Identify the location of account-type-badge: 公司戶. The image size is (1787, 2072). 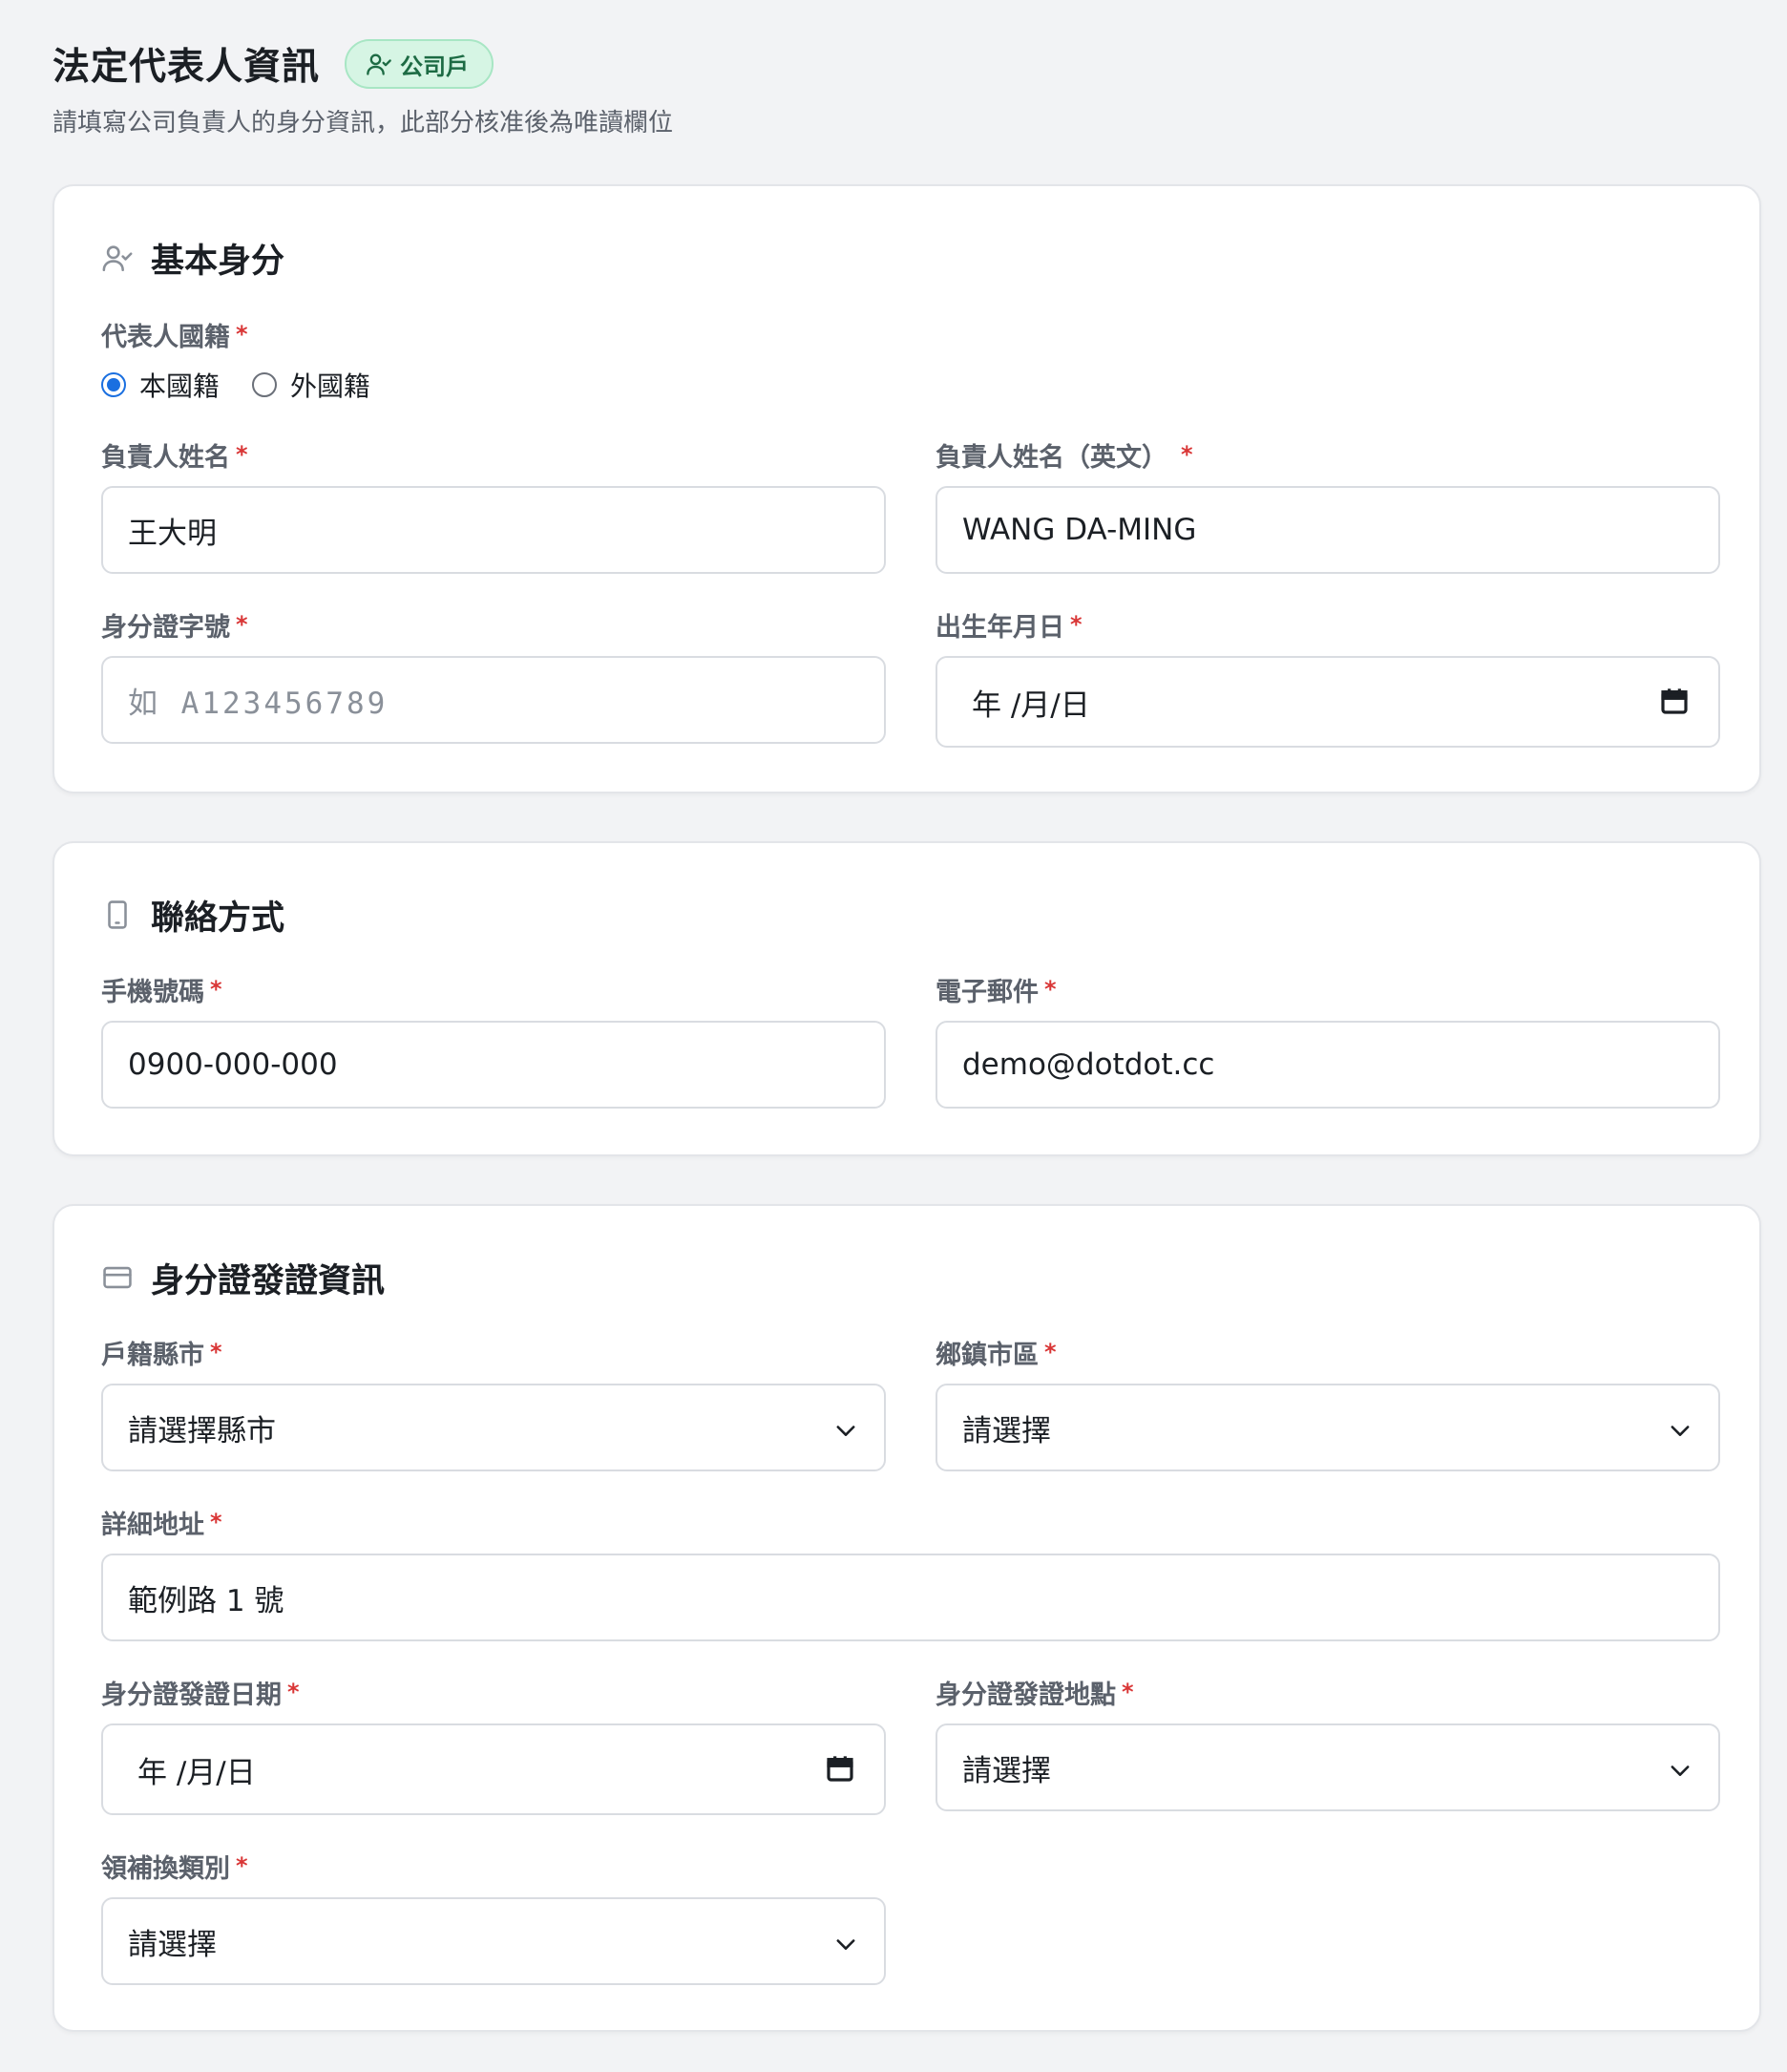
(419, 64).